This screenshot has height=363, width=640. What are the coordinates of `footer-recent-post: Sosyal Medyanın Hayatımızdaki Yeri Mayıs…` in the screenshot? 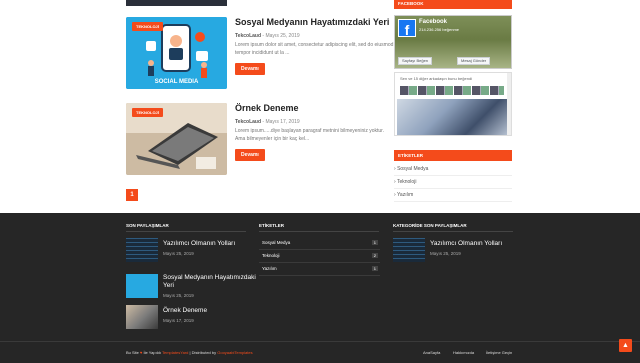 It's located at (191, 287).